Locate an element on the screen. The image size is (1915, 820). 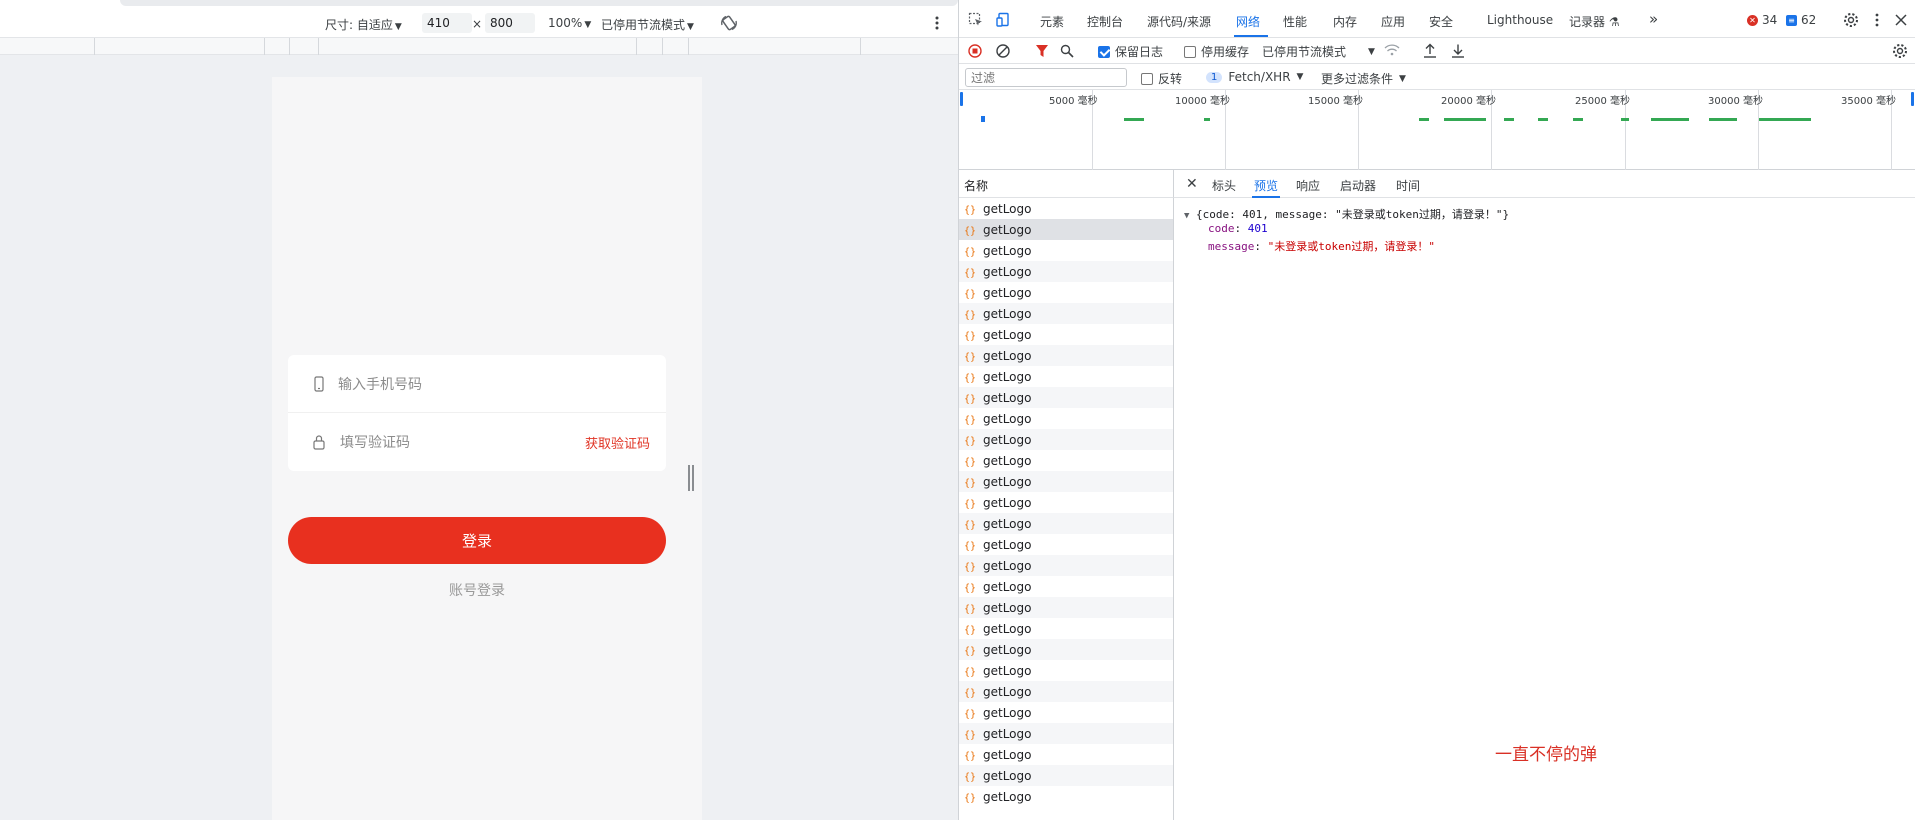
tab-elements: 元素 is located at coordinates (1052, 21).